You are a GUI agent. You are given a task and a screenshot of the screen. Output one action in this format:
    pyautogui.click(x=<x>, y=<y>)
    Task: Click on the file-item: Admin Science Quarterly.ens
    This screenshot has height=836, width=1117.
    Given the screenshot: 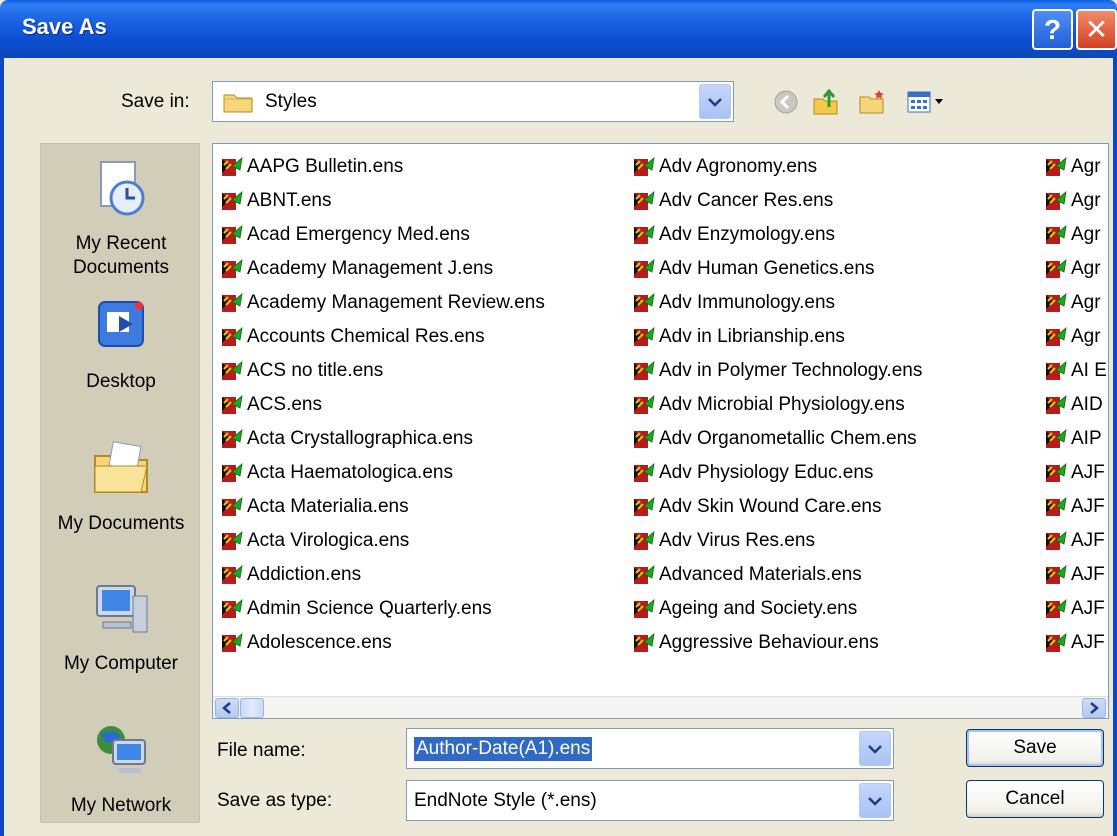 What is the action you would take?
    pyautogui.click(x=383, y=609)
    